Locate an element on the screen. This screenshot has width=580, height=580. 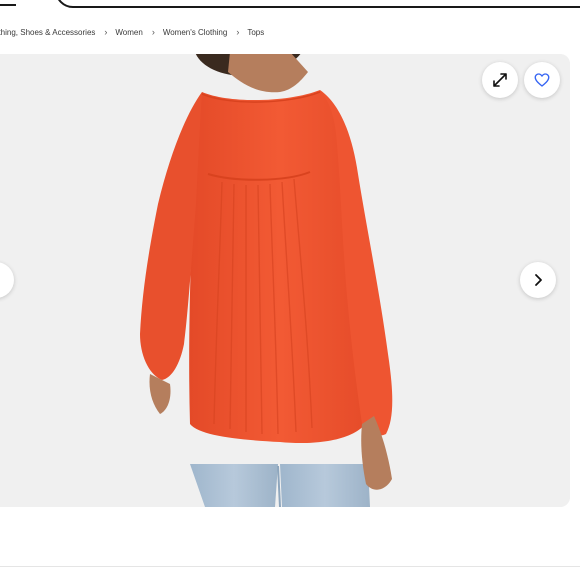
chevron-right-icon is located at coordinates (538, 280).